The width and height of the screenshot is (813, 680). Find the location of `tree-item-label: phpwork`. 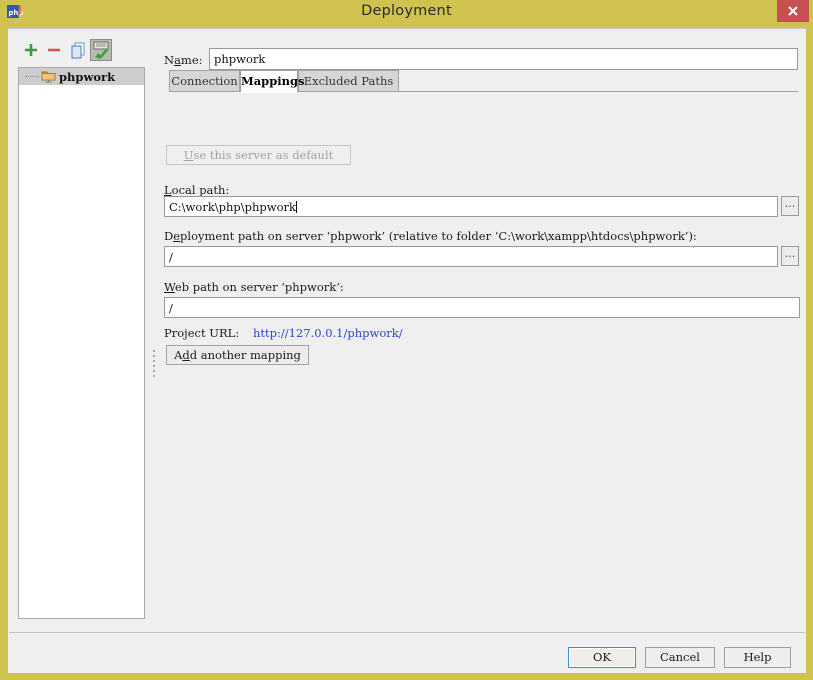

tree-item-label: phpwork is located at coordinates (87, 77).